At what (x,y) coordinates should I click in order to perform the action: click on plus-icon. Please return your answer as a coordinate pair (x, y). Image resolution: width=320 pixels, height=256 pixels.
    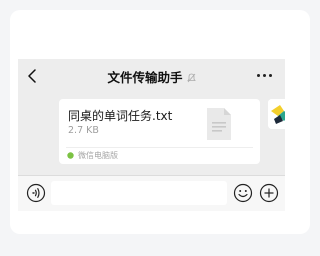
    Looking at the image, I should click on (269, 193).